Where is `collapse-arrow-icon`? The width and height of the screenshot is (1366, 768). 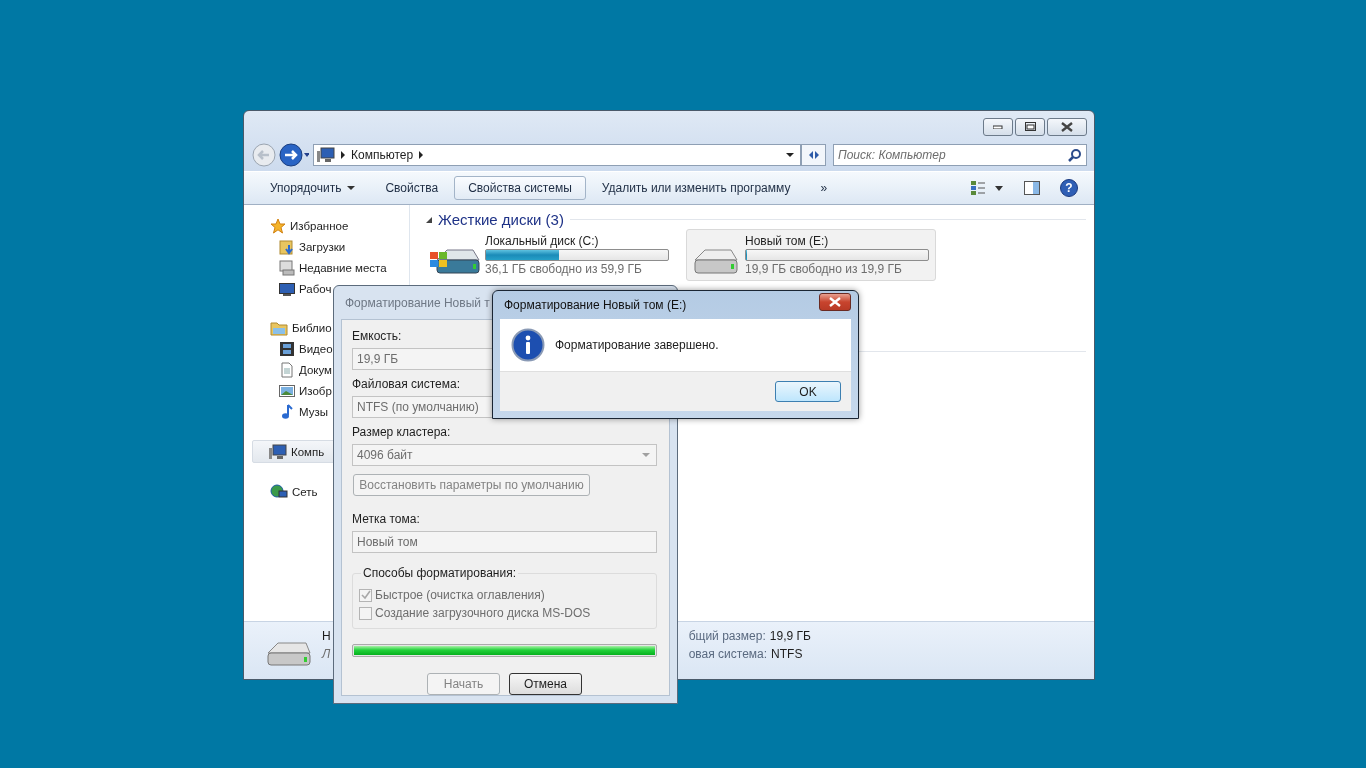
collapse-arrow-icon is located at coordinates (429, 219).